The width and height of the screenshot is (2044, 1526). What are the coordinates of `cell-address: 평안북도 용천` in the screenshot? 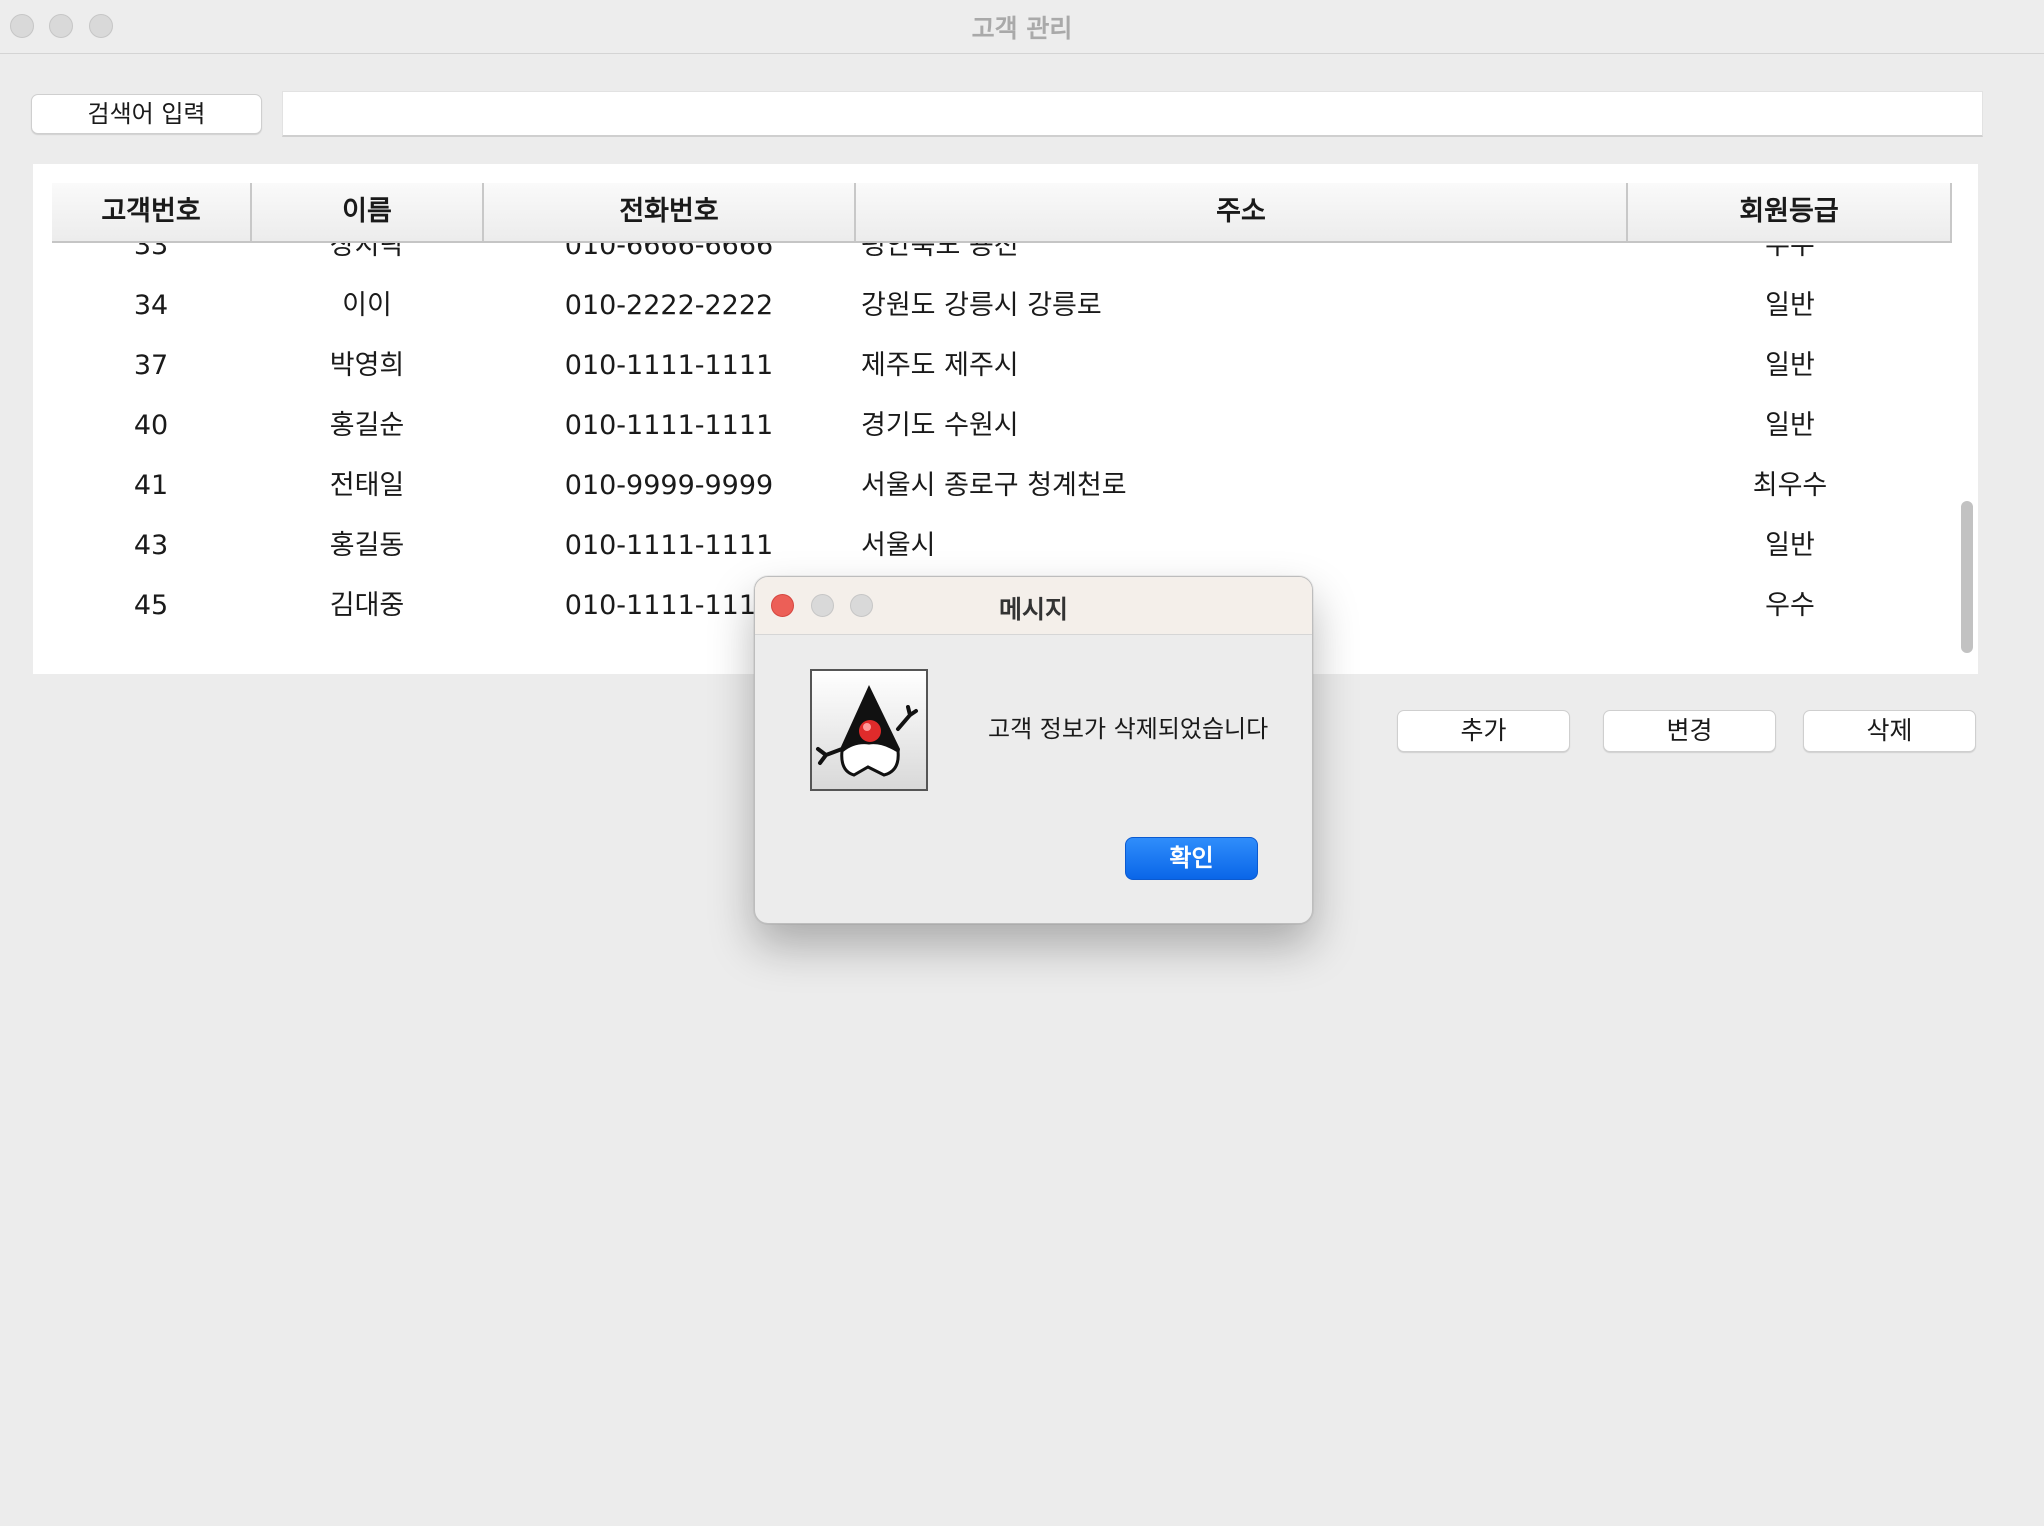 It's located at (940, 252).